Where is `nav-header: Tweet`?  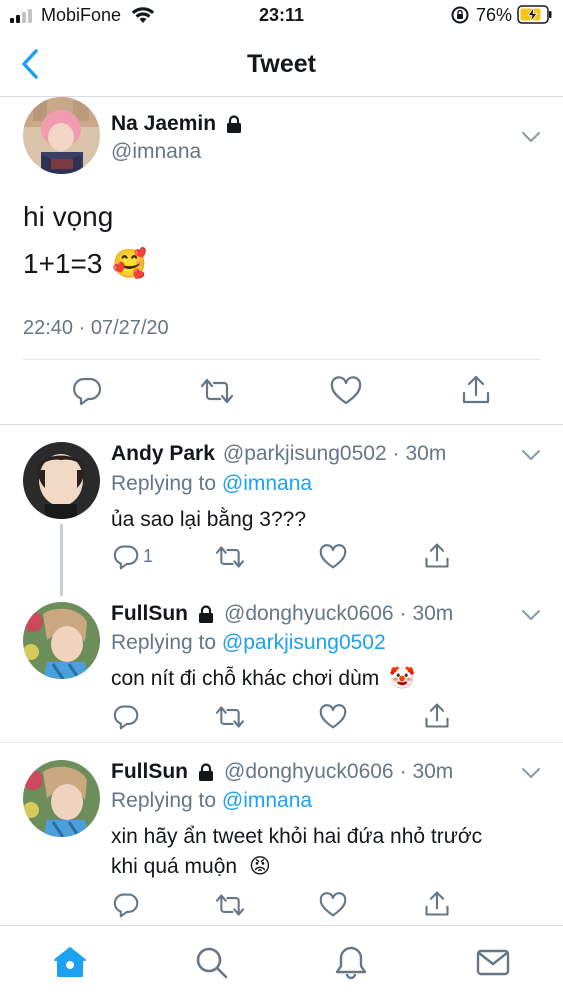 nav-header: Tweet is located at coordinates (281, 63).